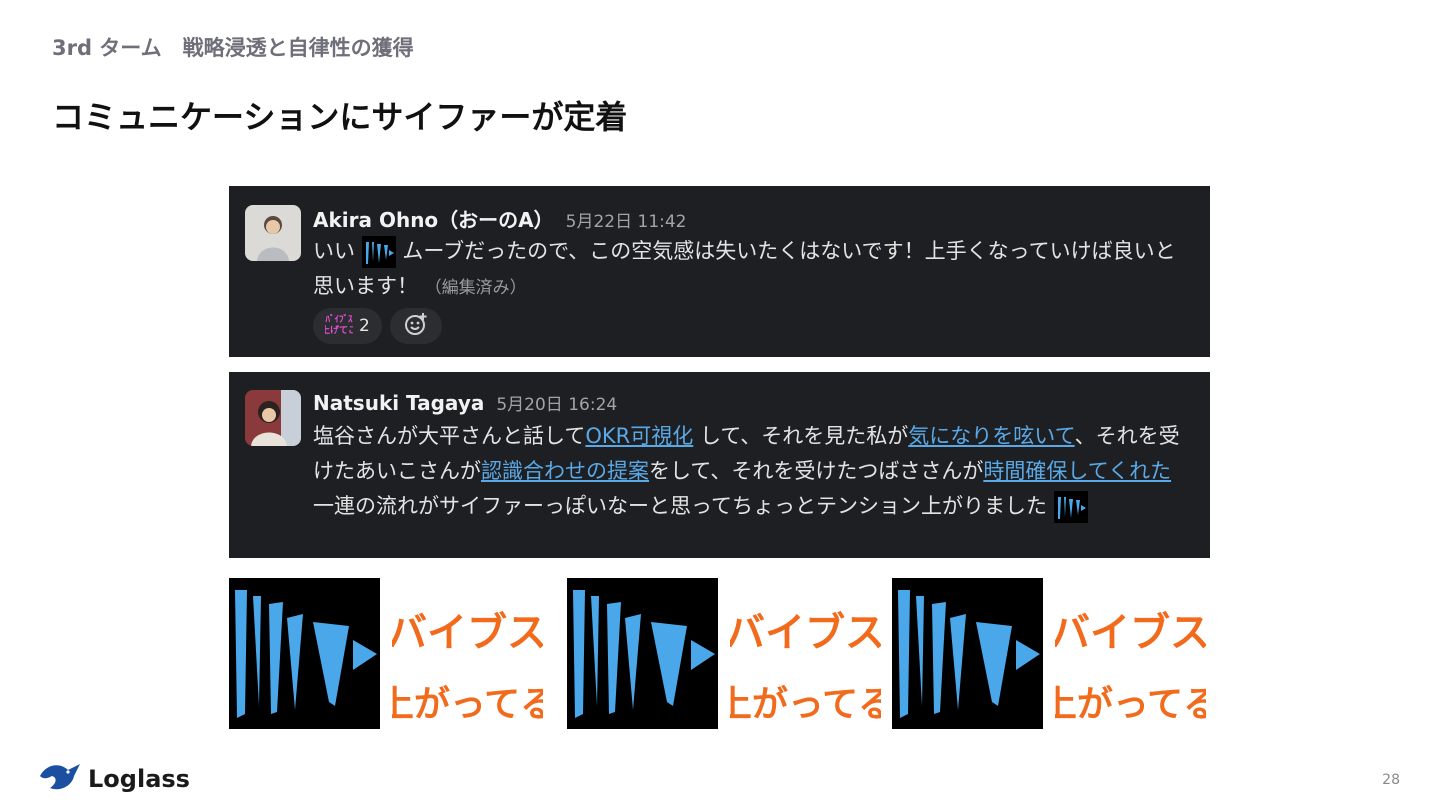 The height and width of the screenshot is (810, 1440). What do you see at coordinates (398, 403) in the screenshot?
I see `author-name: Natsuki Tagaya` at bounding box center [398, 403].